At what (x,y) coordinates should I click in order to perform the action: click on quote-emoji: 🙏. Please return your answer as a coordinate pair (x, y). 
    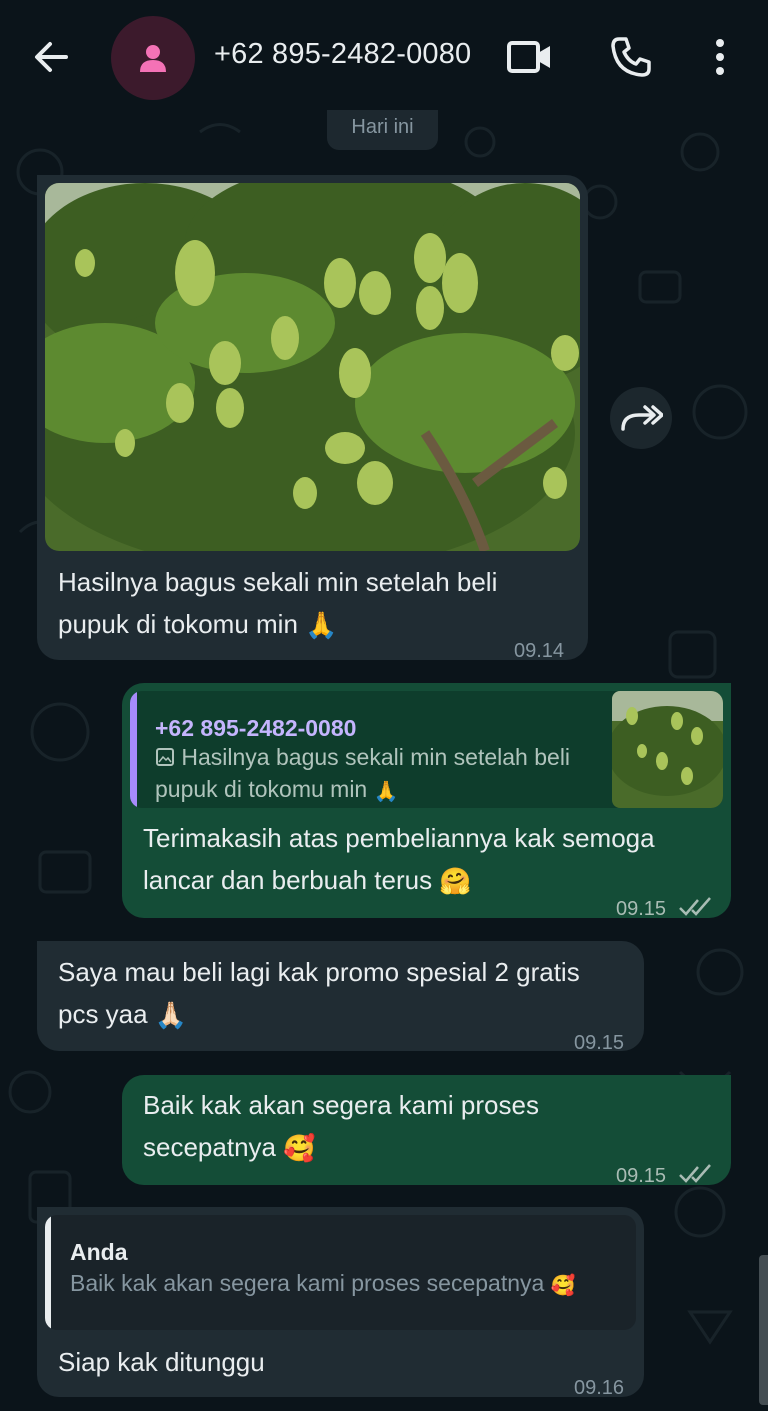
    Looking at the image, I should click on (386, 790).